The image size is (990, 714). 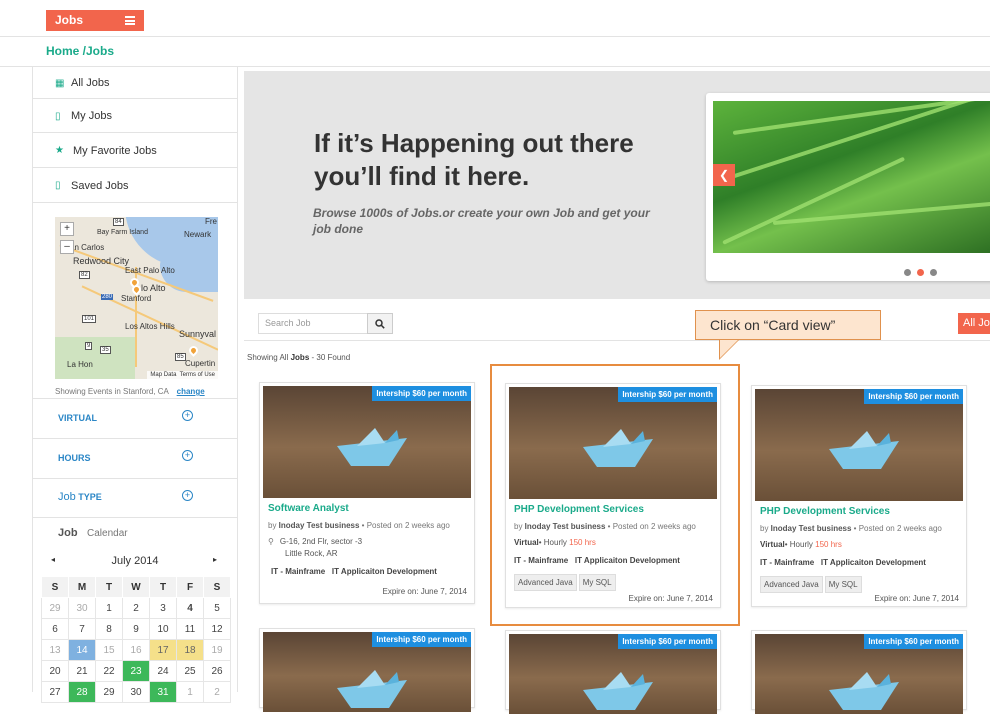 I want to click on calendar-day: 21, so click(x=82, y=671).